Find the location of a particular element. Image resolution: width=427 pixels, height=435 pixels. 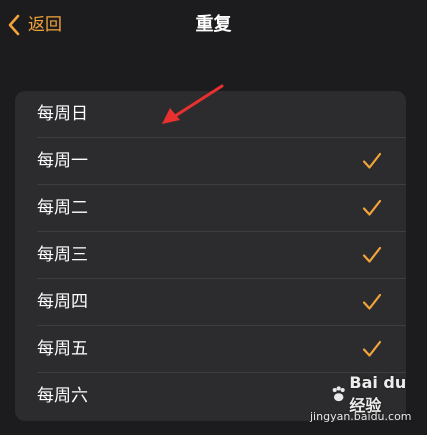

day-label: 每周四 is located at coordinates (62, 302).